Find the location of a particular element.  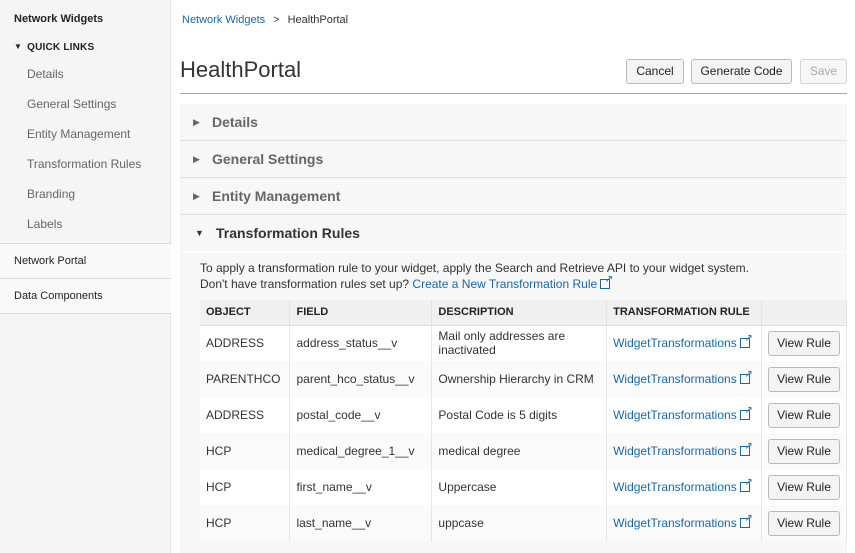

page-title: HealthPortal is located at coordinates (241, 69).